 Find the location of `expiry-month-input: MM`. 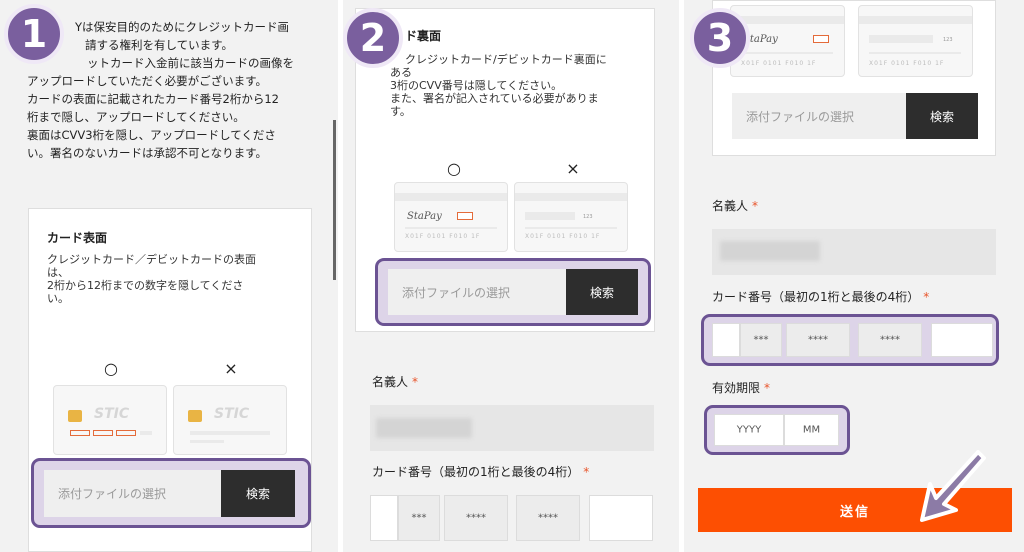

expiry-month-input: MM is located at coordinates (811, 430).